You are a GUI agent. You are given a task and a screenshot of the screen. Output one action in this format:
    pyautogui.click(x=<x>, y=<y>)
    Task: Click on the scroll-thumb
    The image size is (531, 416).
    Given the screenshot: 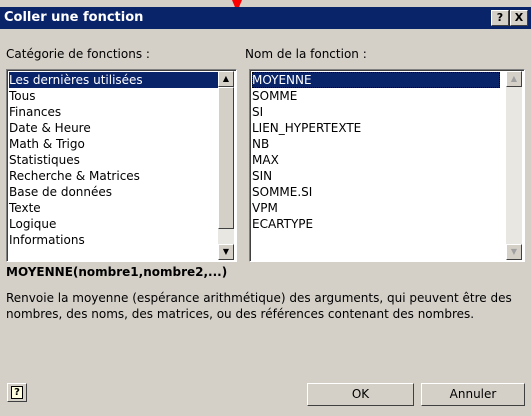 What is the action you would take?
    pyautogui.click(x=226, y=158)
    